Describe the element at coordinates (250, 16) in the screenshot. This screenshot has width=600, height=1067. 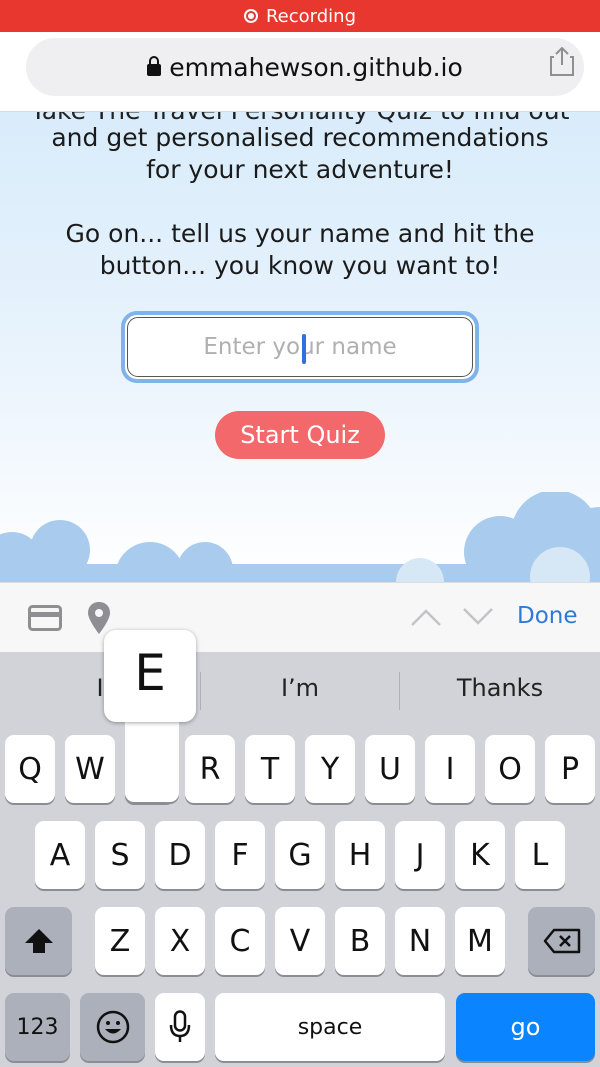
I see `record-icon` at that location.